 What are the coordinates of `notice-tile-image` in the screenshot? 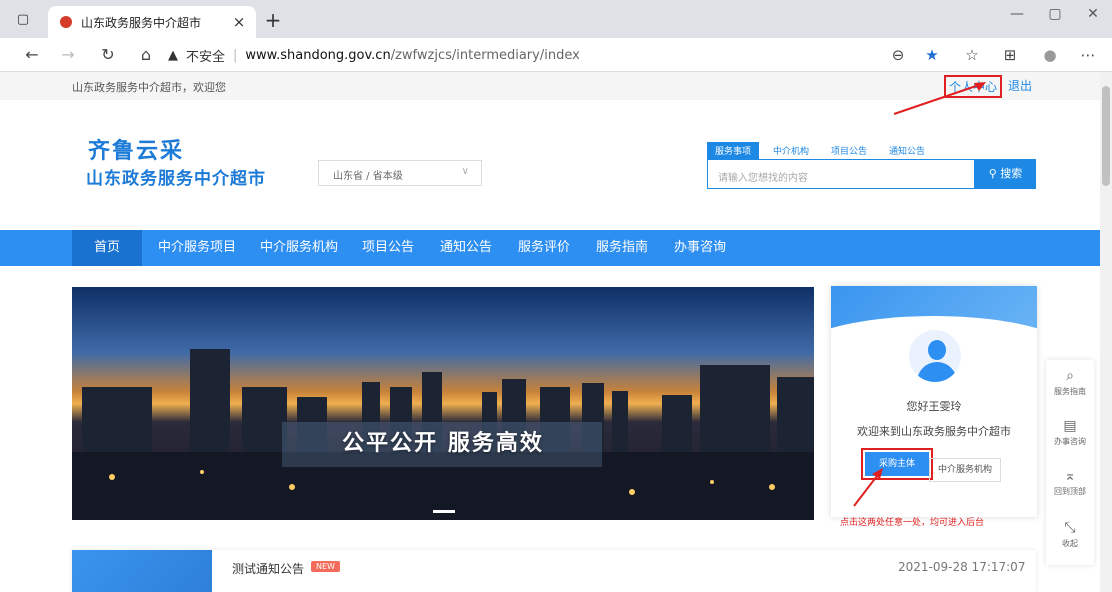 It's located at (142, 571).